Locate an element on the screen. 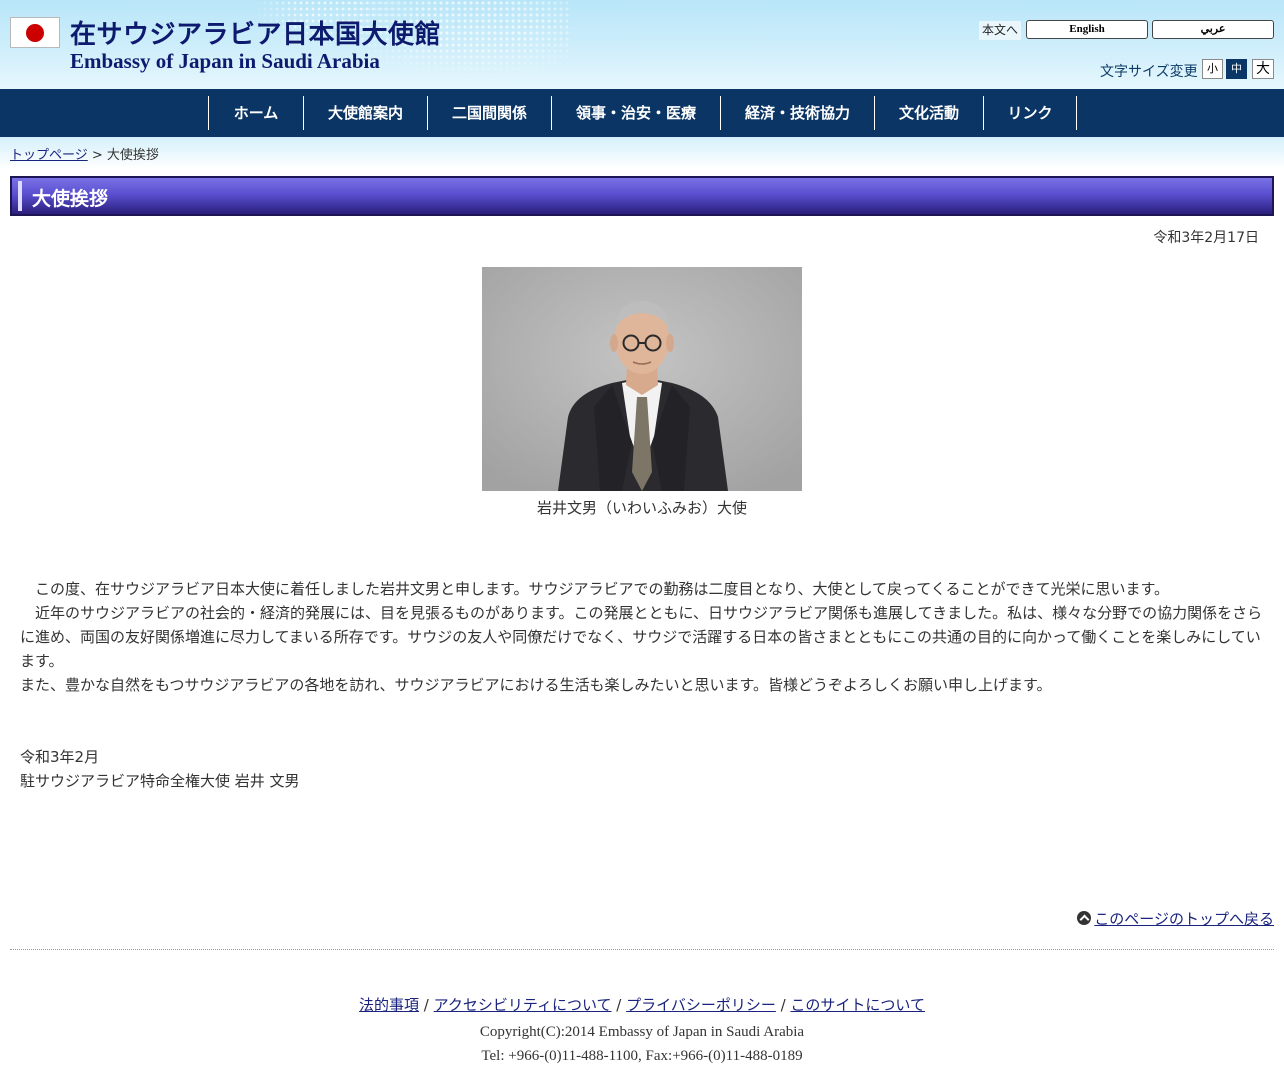 The width and height of the screenshot is (1284, 1069). nav-item-home: ホーム is located at coordinates (255, 113).